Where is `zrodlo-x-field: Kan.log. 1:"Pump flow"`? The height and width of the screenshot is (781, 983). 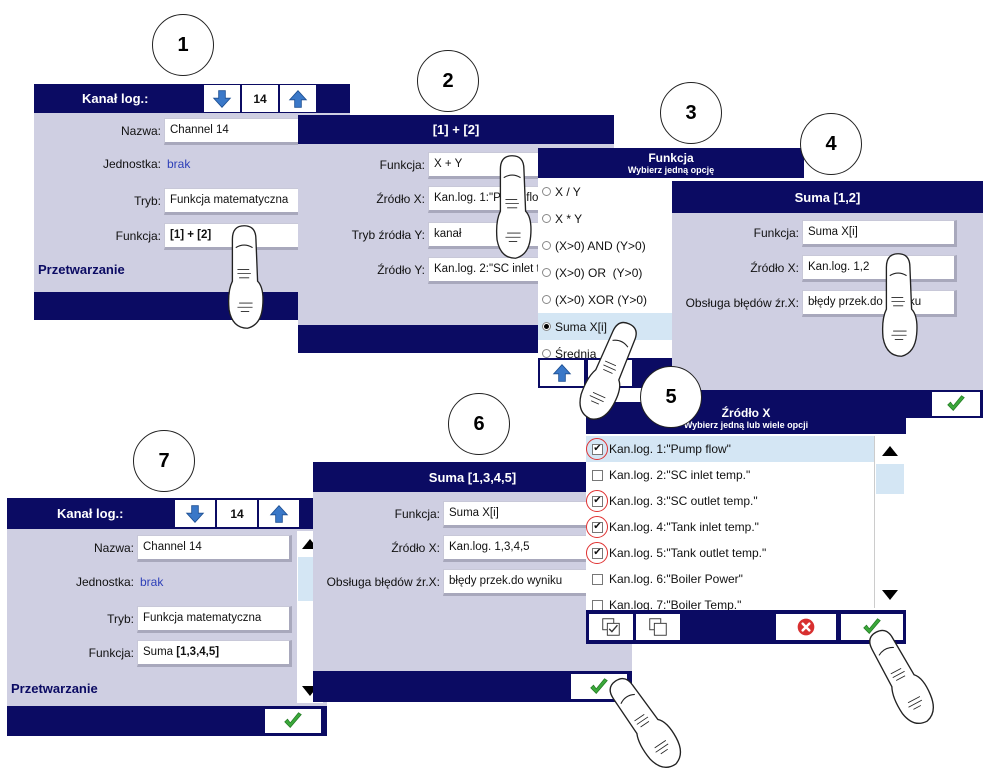
zrodlo-x-field: Kan.log. 1:"Pump flow" is located at coordinates (488, 199).